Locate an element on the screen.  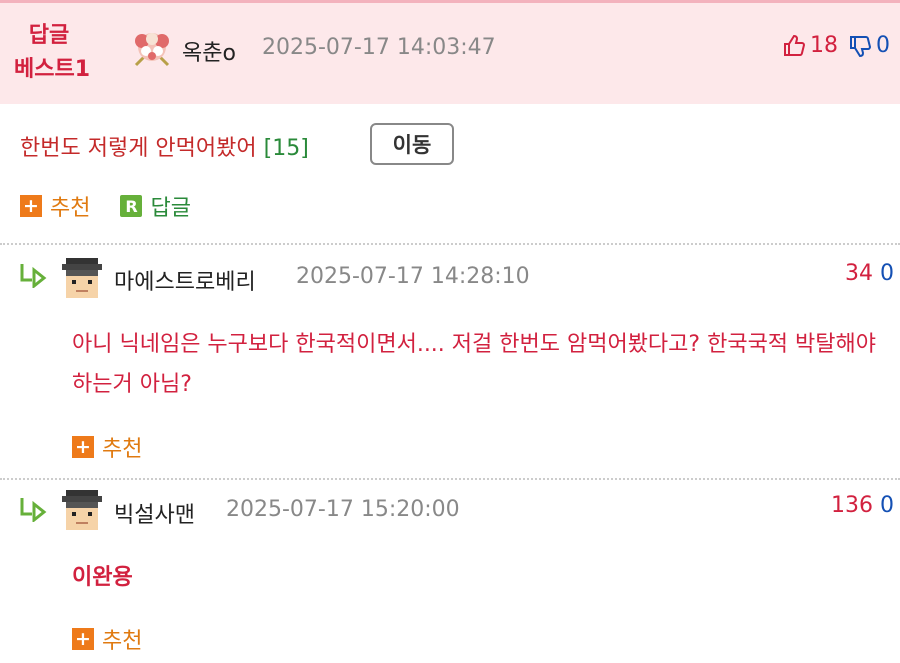
comment-date: 2025-07-17 14:28:10 is located at coordinates (413, 276).